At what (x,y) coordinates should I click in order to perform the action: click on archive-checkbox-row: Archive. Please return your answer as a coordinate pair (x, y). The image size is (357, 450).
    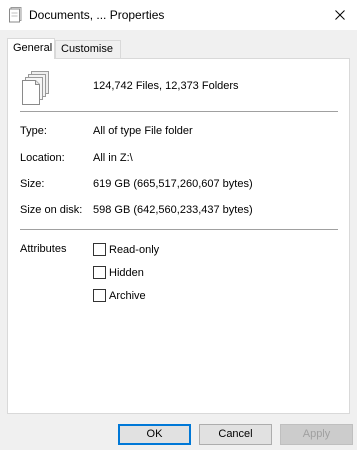
    Looking at the image, I should click on (119, 295).